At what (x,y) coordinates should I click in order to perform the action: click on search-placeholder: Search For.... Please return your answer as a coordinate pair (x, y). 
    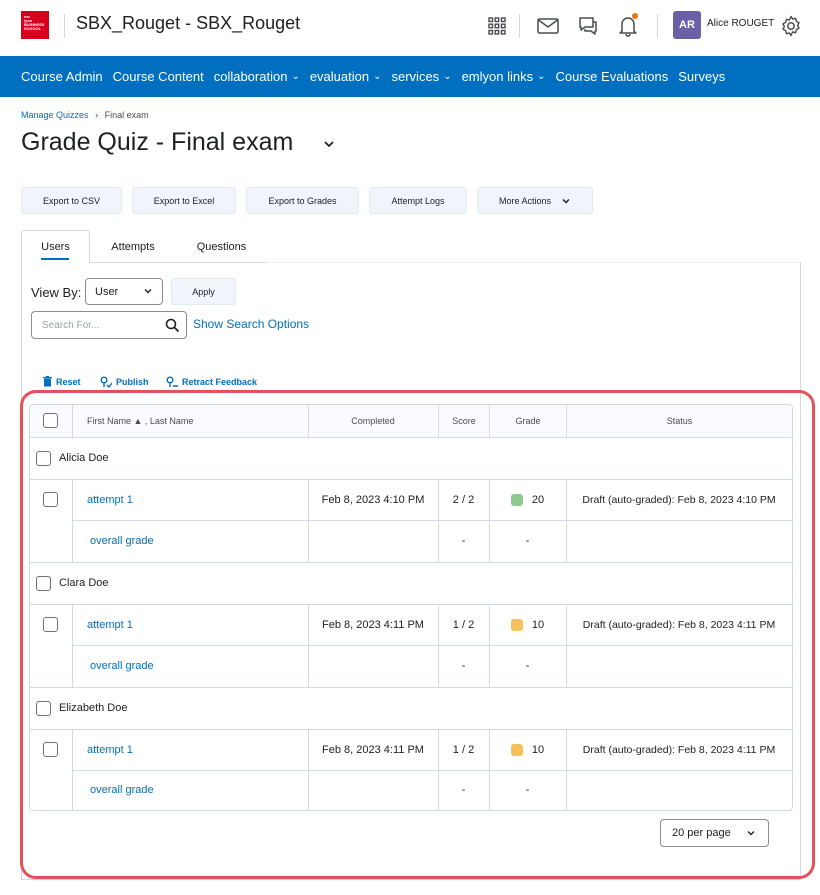
    Looking at the image, I should click on (71, 325).